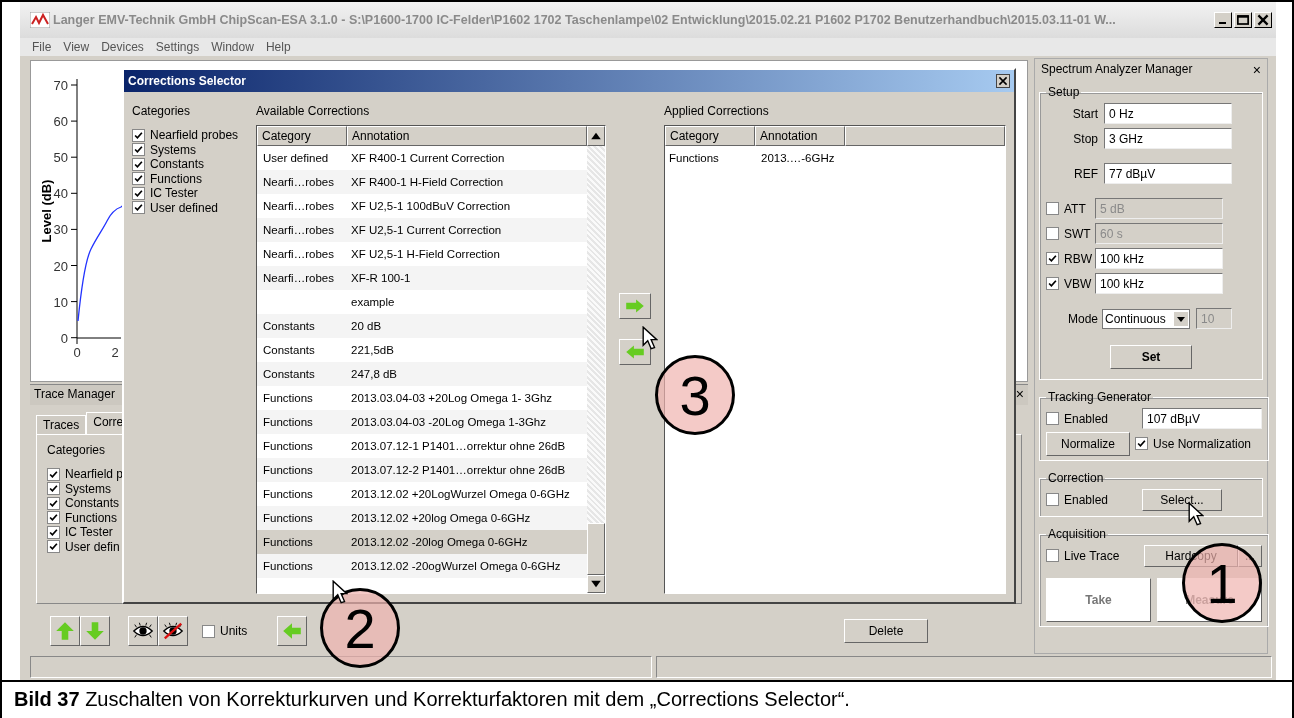 The width and height of the screenshot is (1294, 718). I want to click on move-up-button, so click(65, 631).